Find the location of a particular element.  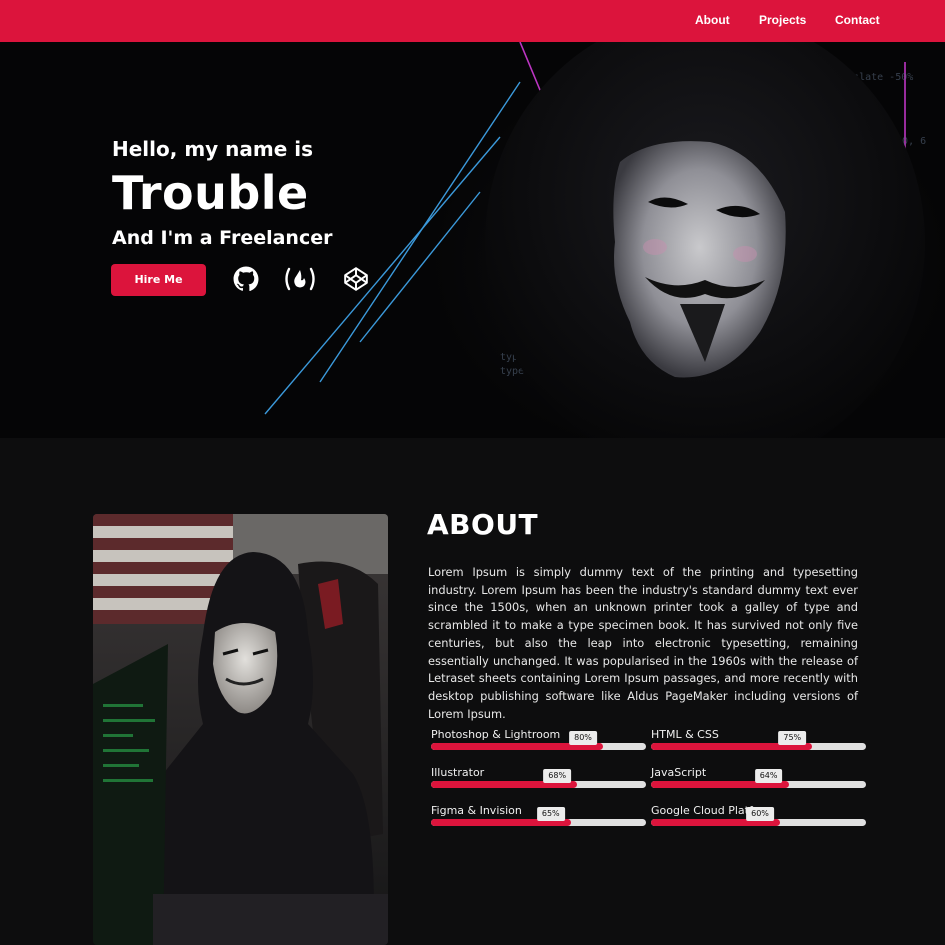

about-photo is located at coordinates (240, 729).